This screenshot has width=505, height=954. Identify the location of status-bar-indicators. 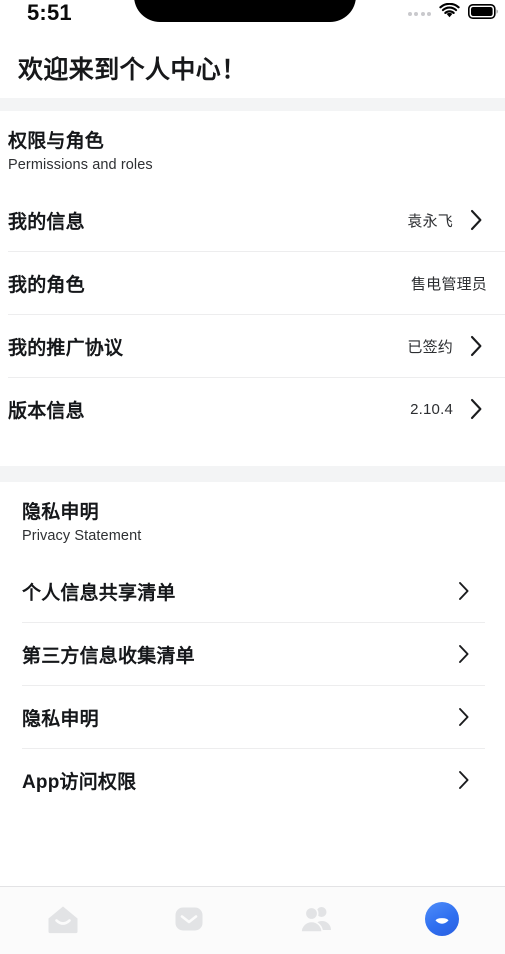
(453, 13).